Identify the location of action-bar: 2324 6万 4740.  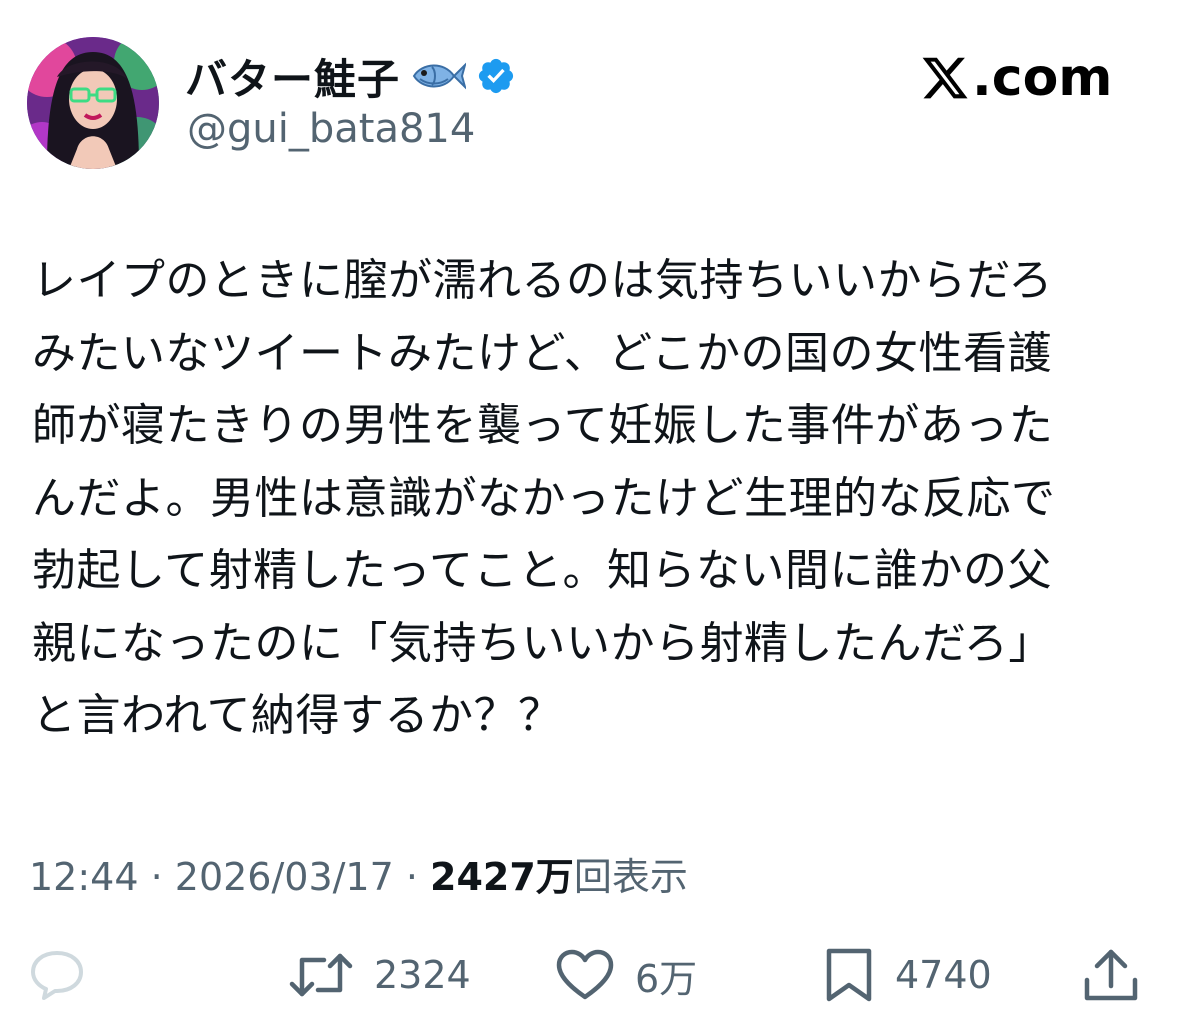
(589, 975).